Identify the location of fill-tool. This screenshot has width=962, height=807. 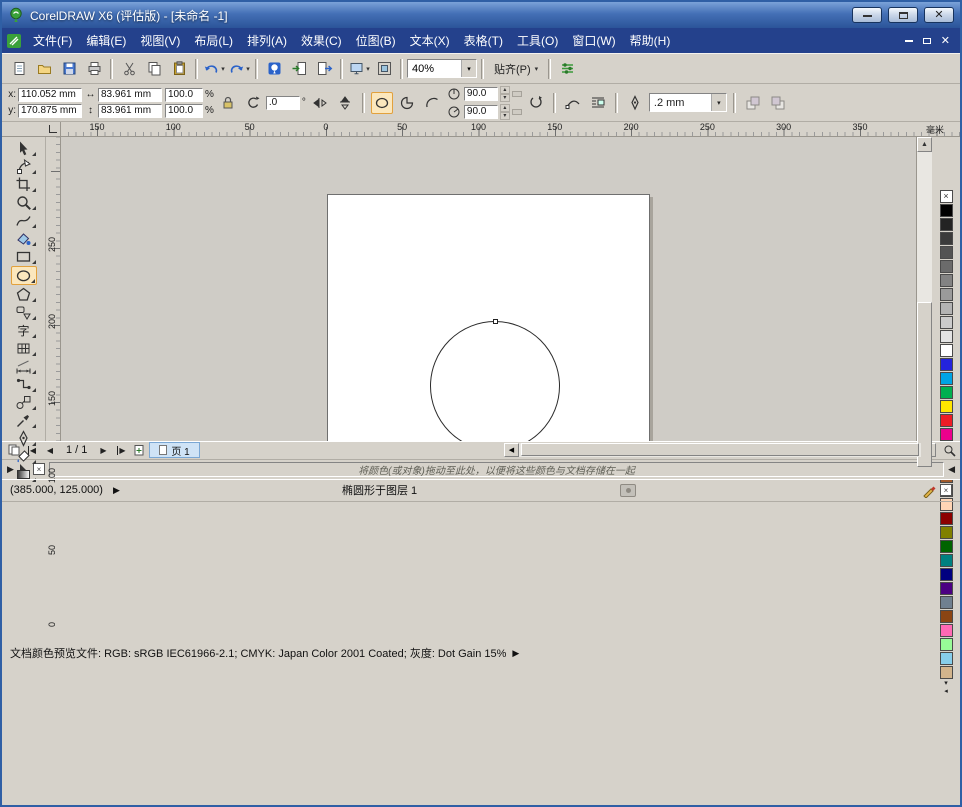
(24, 456).